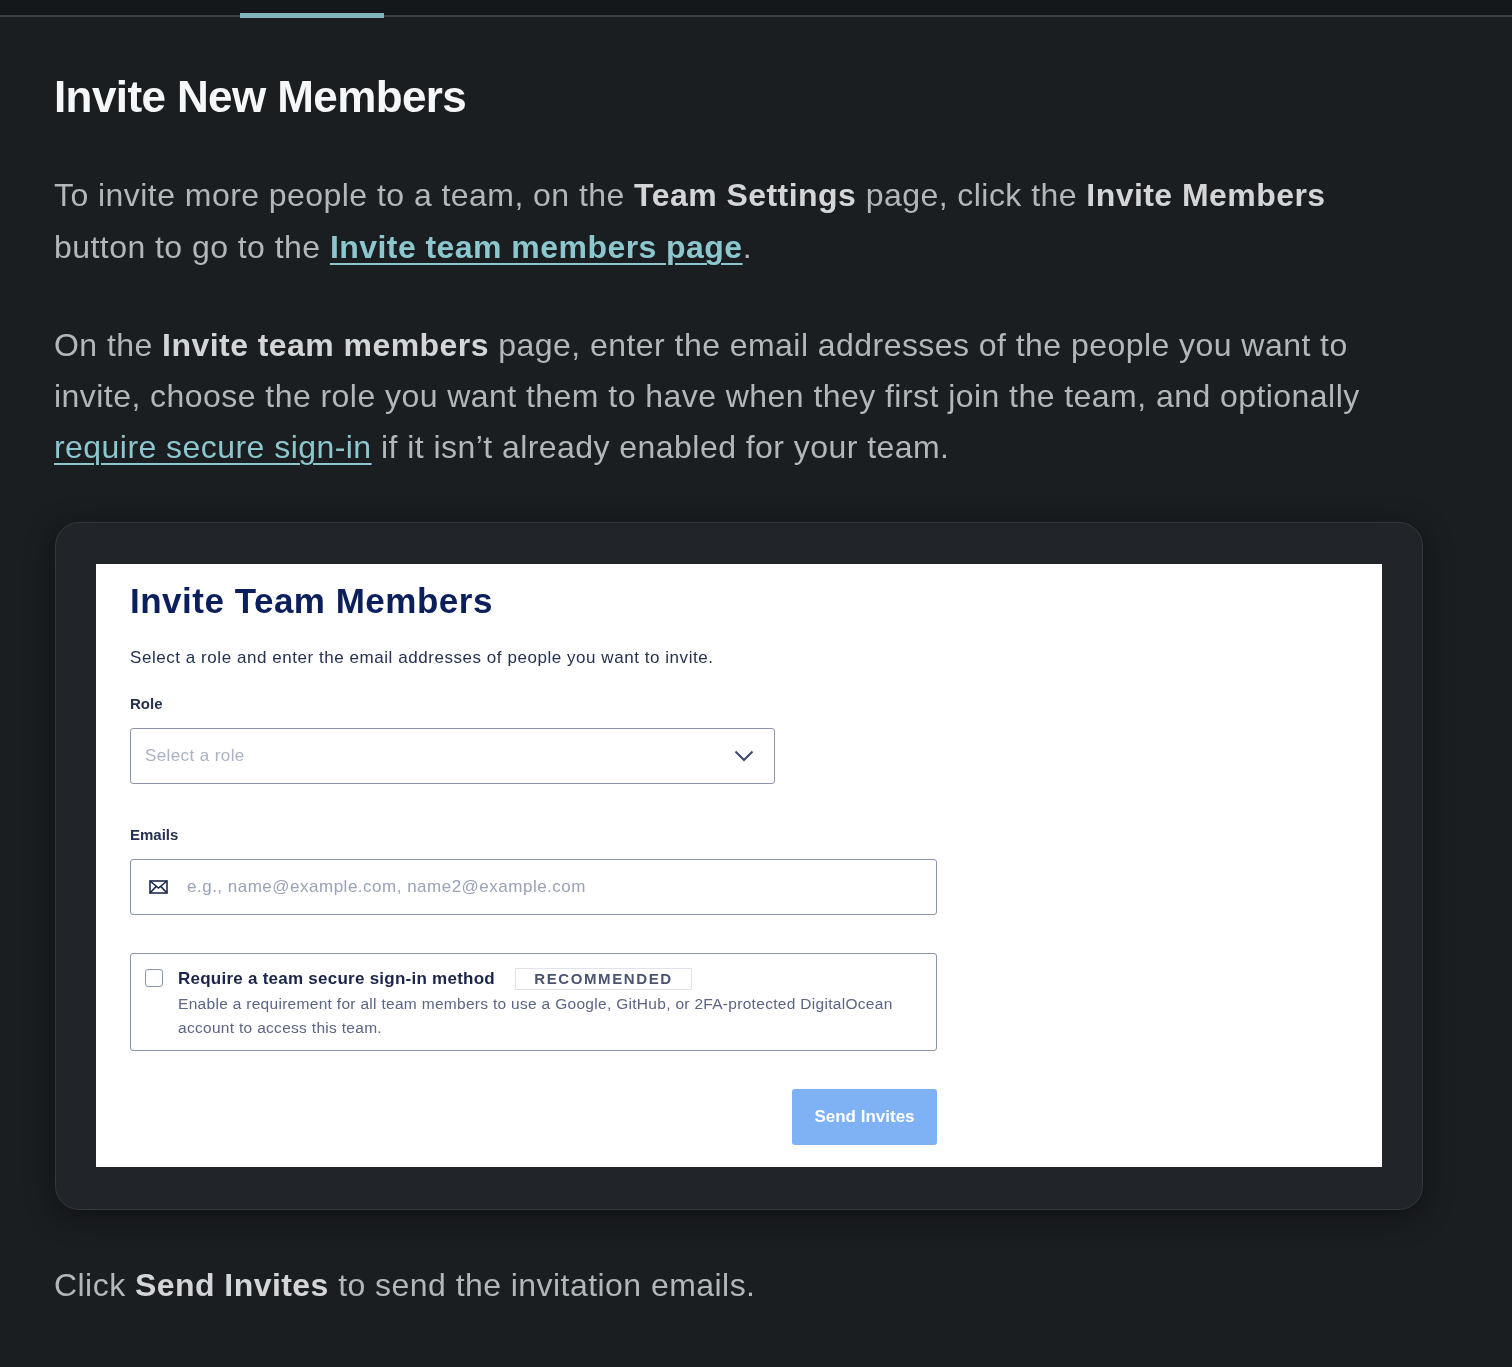 This screenshot has height=1367, width=1512. I want to click on form-description: Select a role and enter the email addresses of people you want to invite., so click(422, 658).